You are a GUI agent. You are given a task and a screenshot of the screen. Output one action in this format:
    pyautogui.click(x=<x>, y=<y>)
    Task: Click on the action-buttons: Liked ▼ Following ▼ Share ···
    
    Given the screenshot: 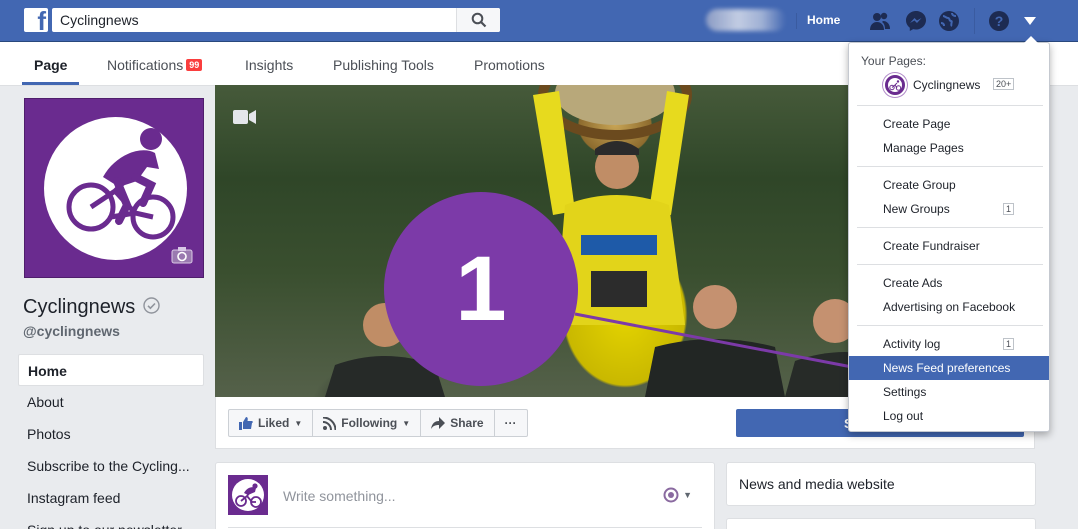 What is the action you would take?
    pyautogui.click(x=378, y=423)
    